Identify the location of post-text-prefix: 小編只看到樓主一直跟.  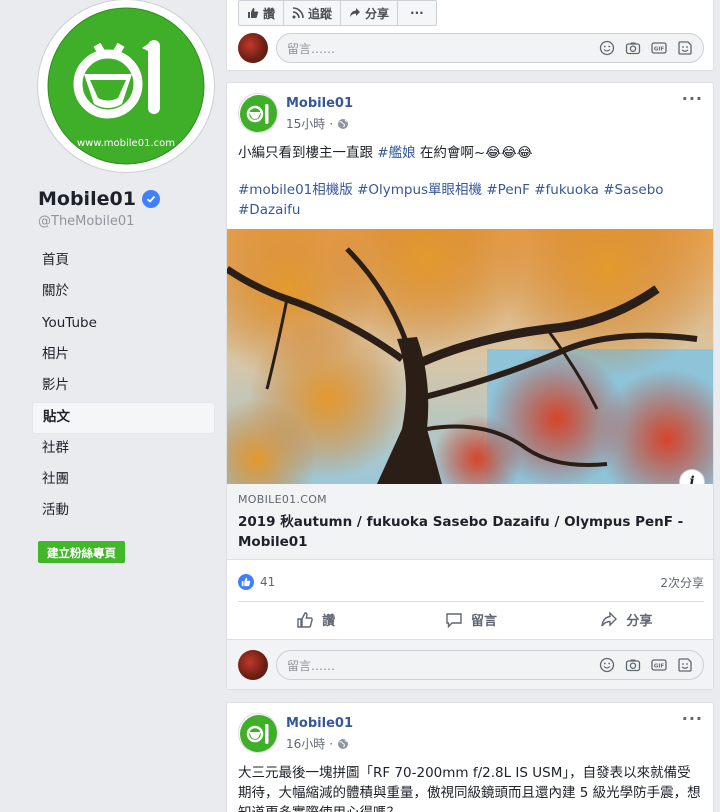
(308, 153).